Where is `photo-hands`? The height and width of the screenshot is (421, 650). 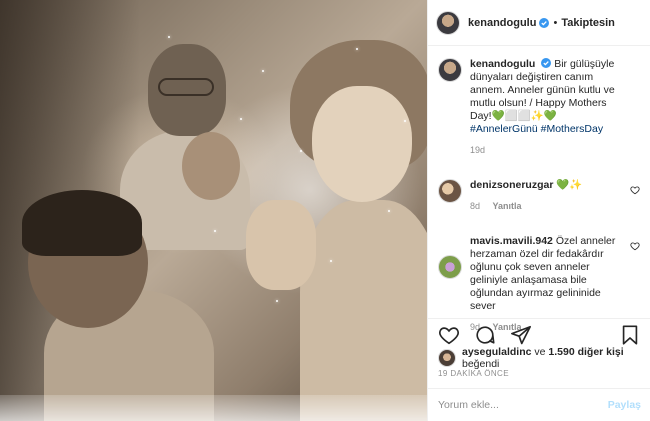 photo-hands is located at coordinates (281, 245).